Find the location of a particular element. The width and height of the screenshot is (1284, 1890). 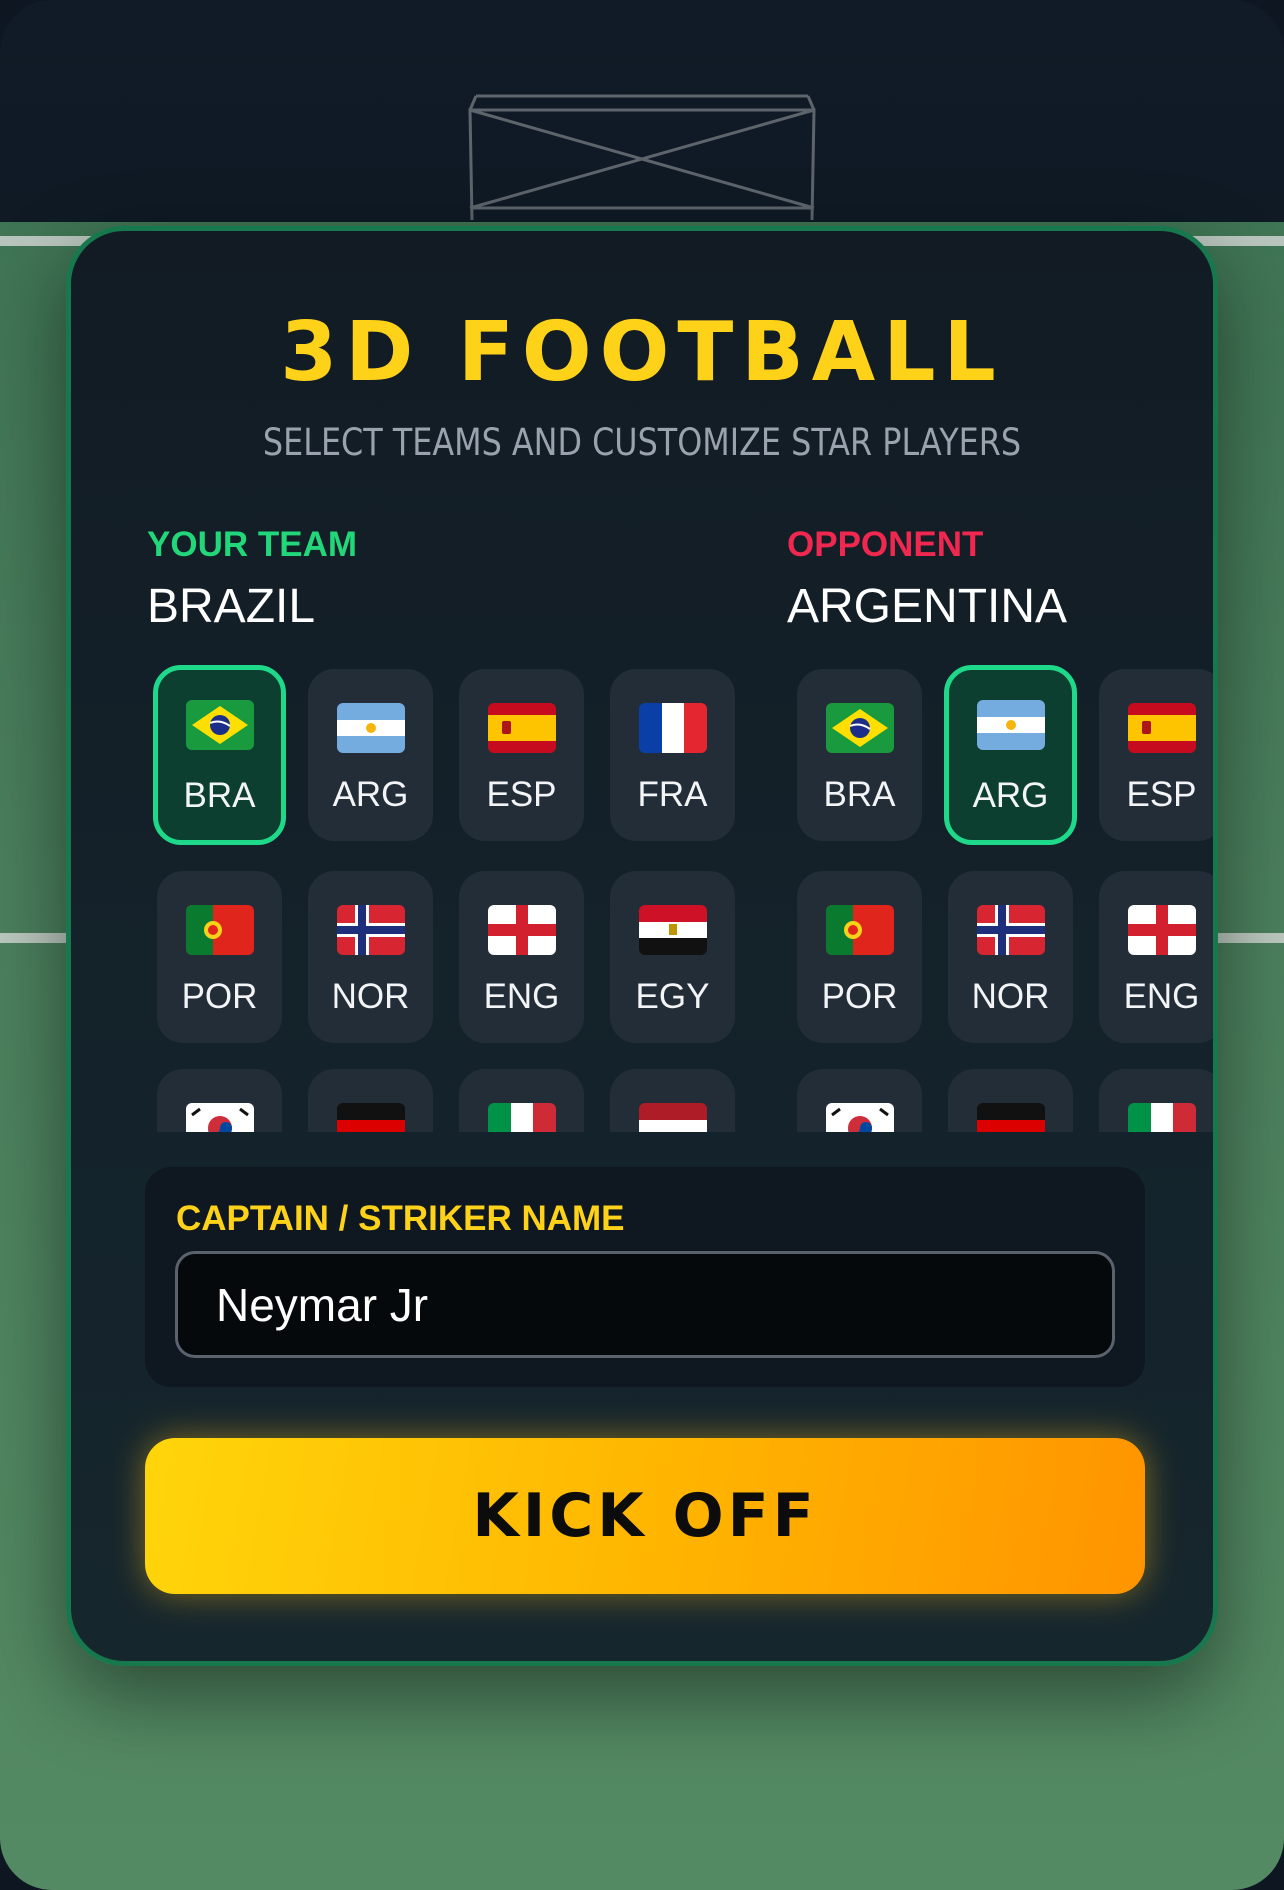

your-team-option-fra: FRA is located at coordinates (672, 755).